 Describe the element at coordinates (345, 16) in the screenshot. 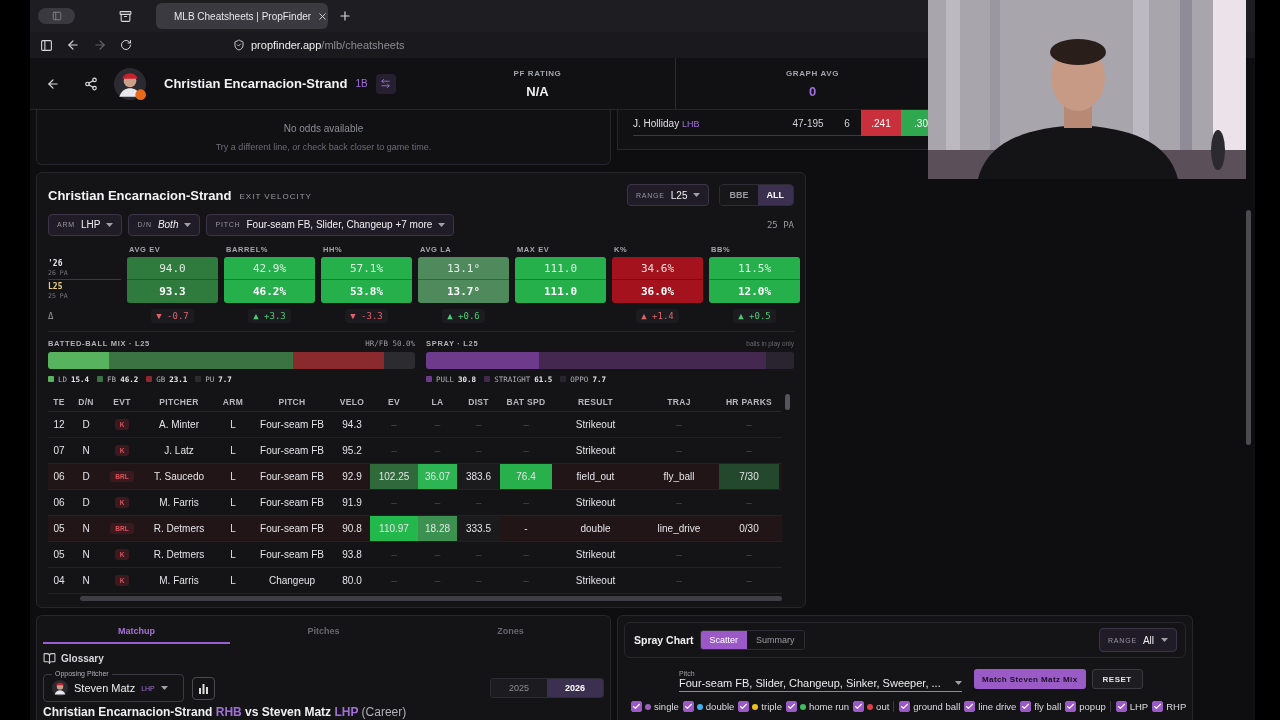

I see `new-tab-icon` at that location.